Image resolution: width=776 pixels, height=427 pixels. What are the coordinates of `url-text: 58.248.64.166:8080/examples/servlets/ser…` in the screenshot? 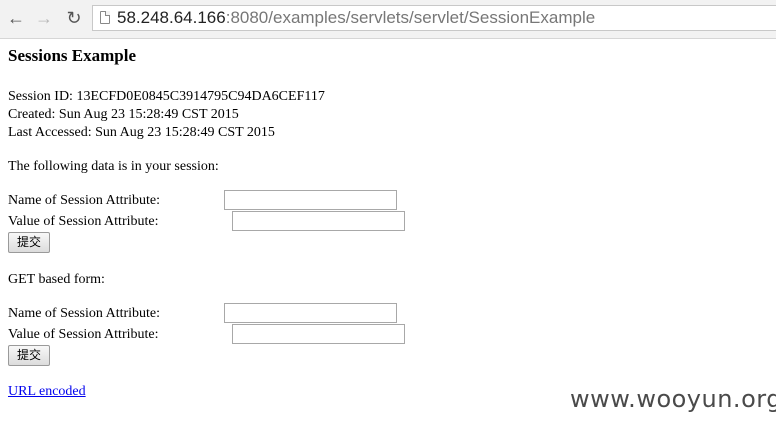 It's located at (356, 18).